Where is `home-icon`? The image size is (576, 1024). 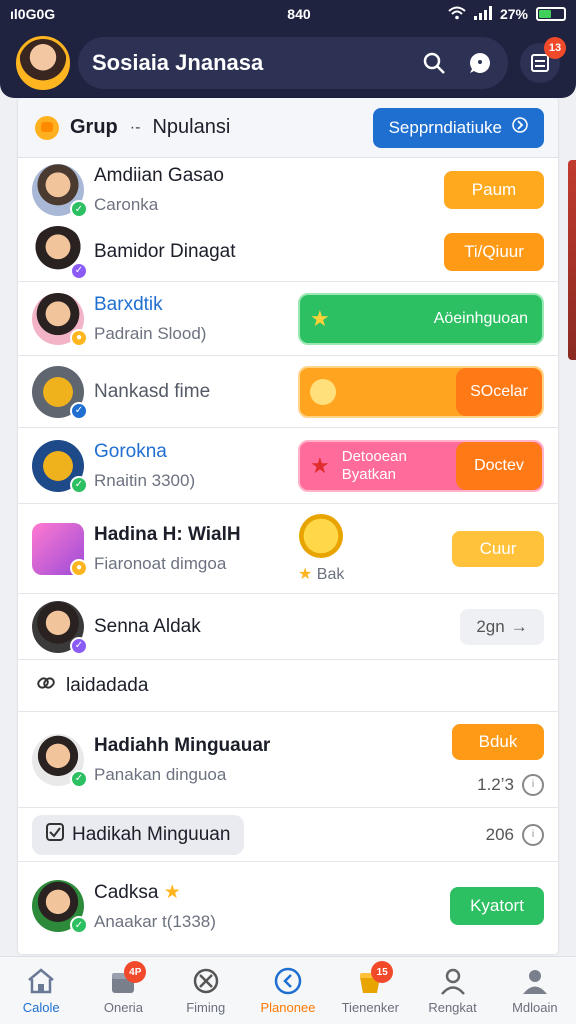
home-icon is located at coordinates (41, 981).